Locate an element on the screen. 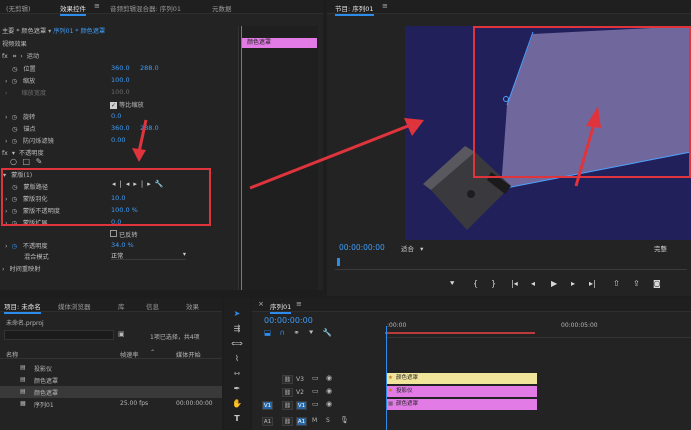 This screenshot has width=691, height=430. breadcrumb-sequence: 序列01 * 颜色遮罩 is located at coordinates (79, 31).